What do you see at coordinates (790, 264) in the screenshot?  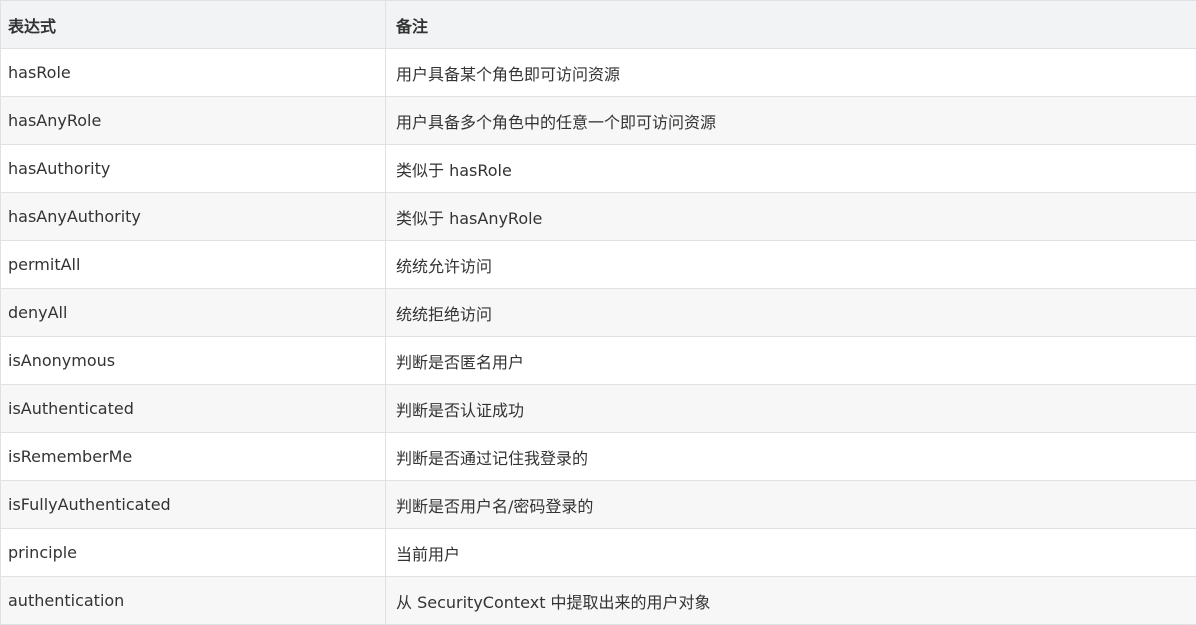 I see `note-cell: 统统允许访问` at bounding box center [790, 264].